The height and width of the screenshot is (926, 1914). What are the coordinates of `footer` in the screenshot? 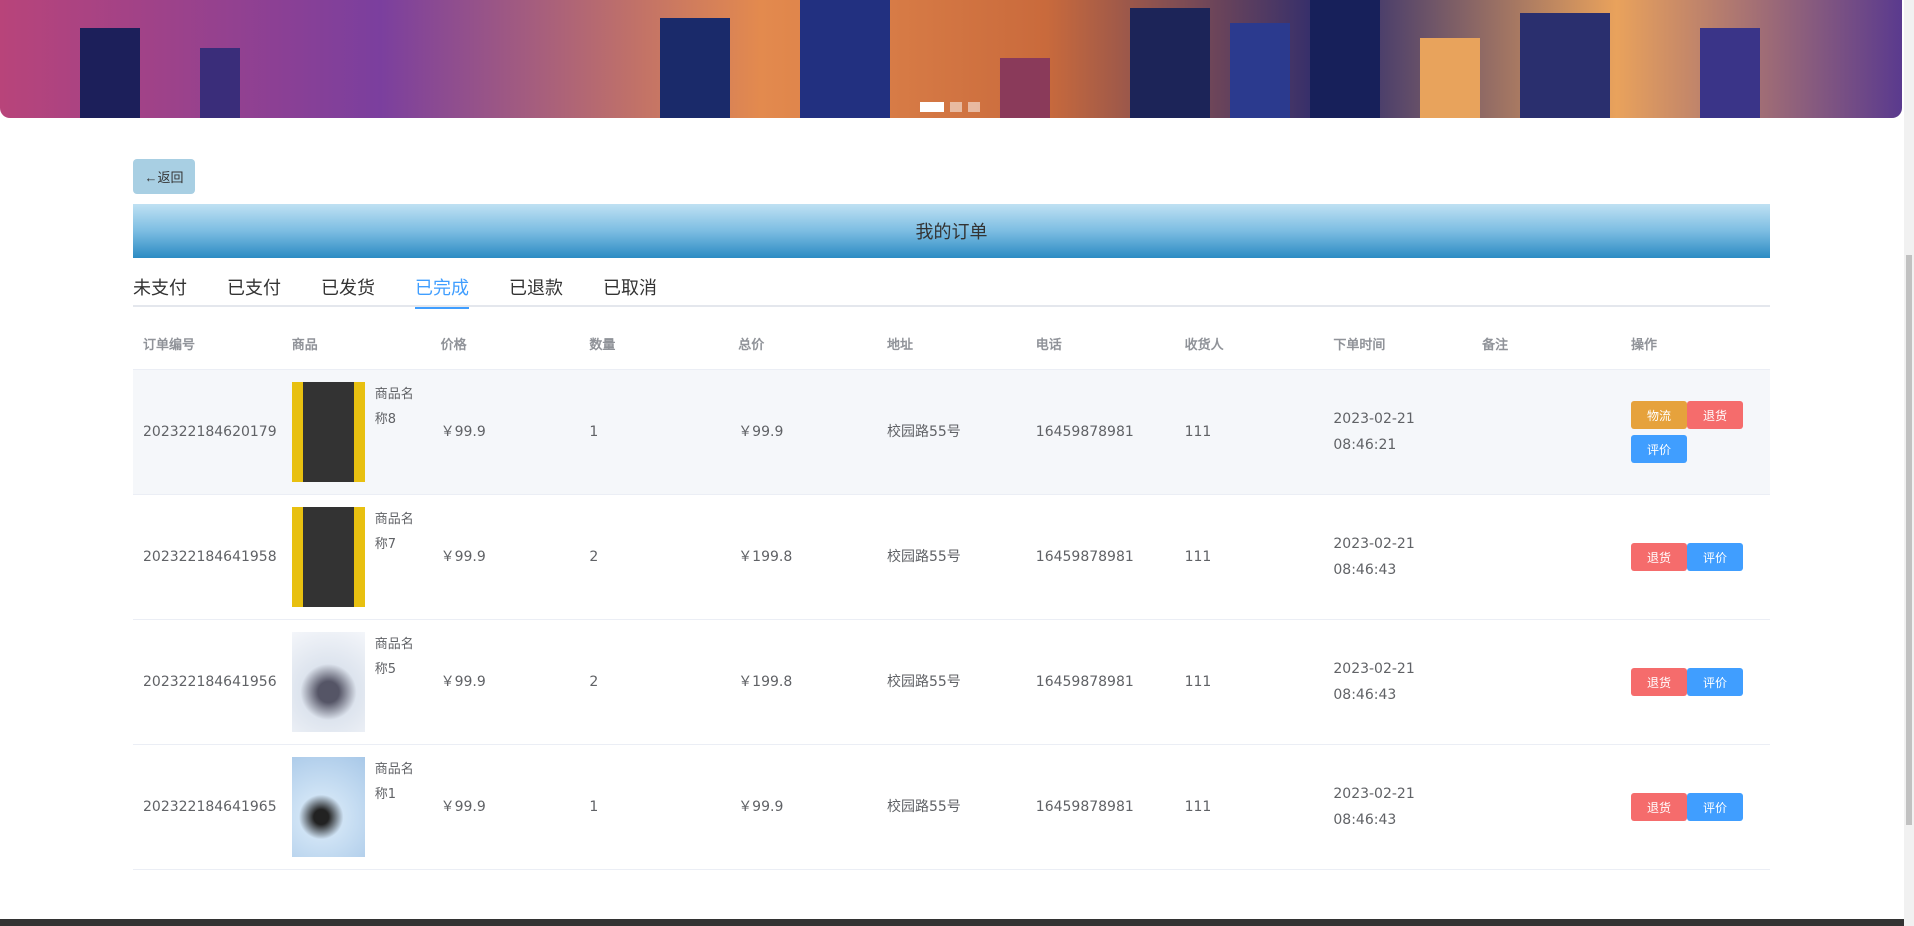 It's located at (952, 922).